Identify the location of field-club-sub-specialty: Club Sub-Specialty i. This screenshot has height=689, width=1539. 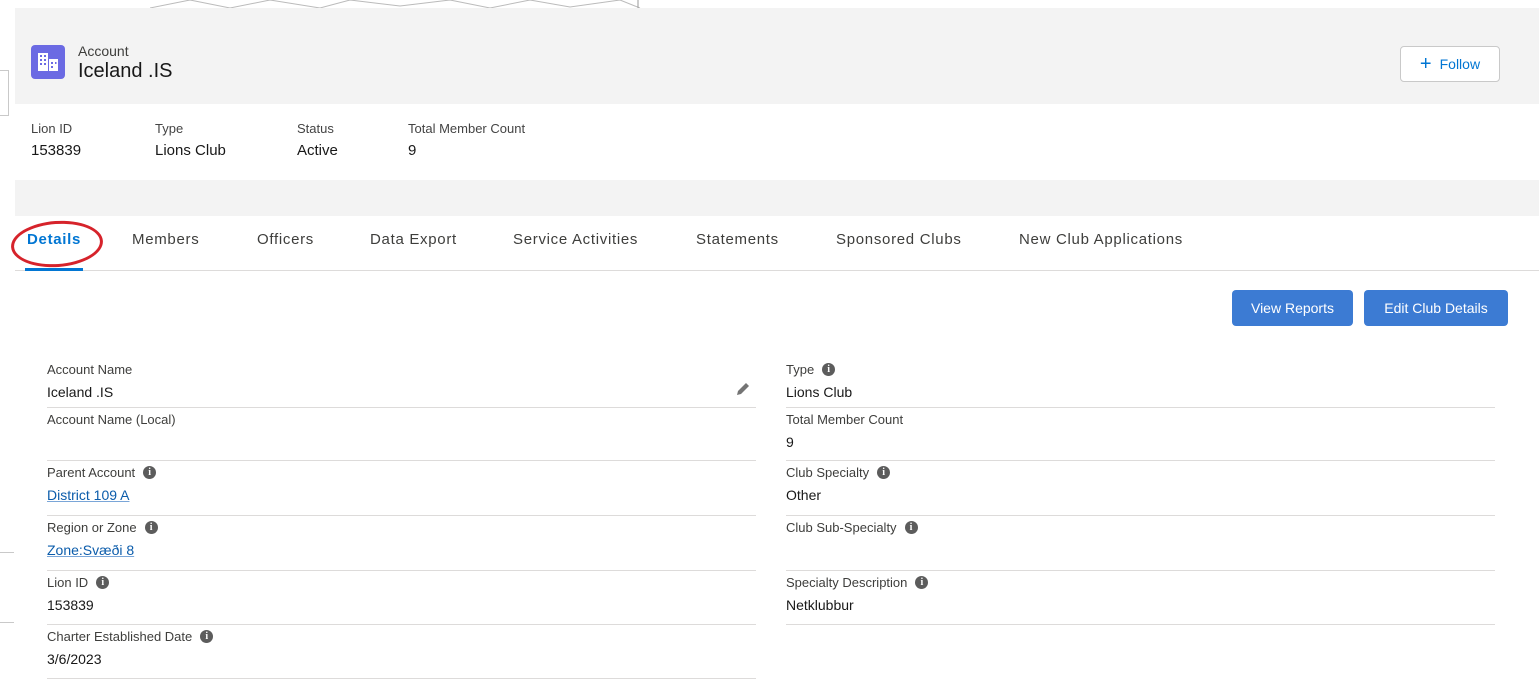
(1140, 543).